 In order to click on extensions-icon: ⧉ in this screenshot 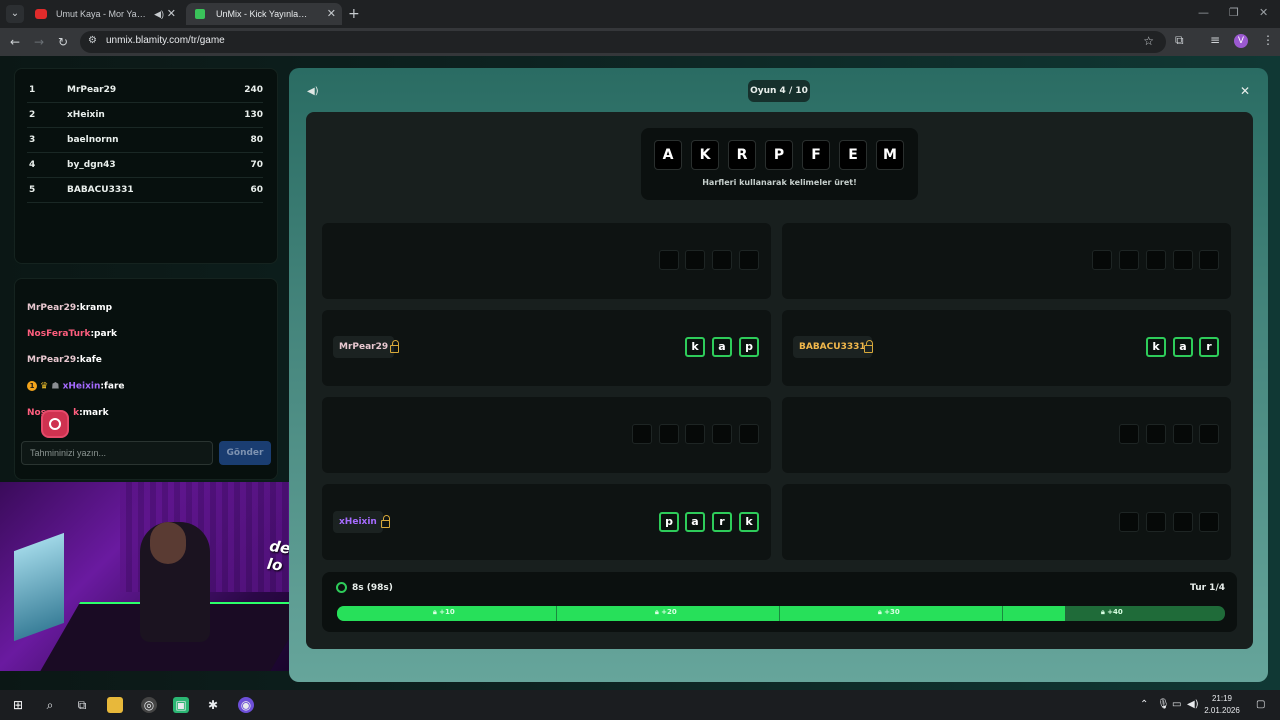, I will do `click(1179, 40)`.